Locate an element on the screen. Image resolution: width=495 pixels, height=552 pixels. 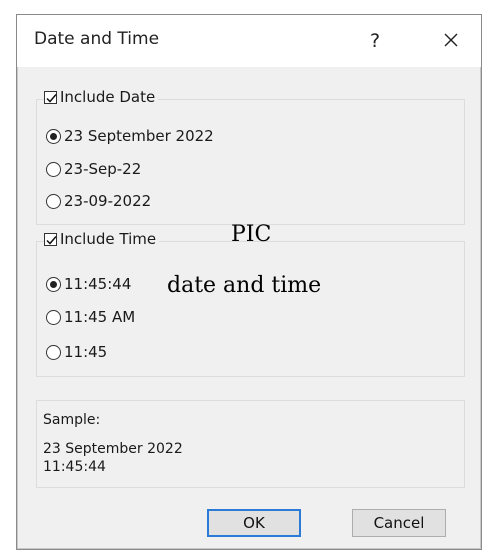
date-option-long: 23 September 2022 is located at coordinates (130, 136).